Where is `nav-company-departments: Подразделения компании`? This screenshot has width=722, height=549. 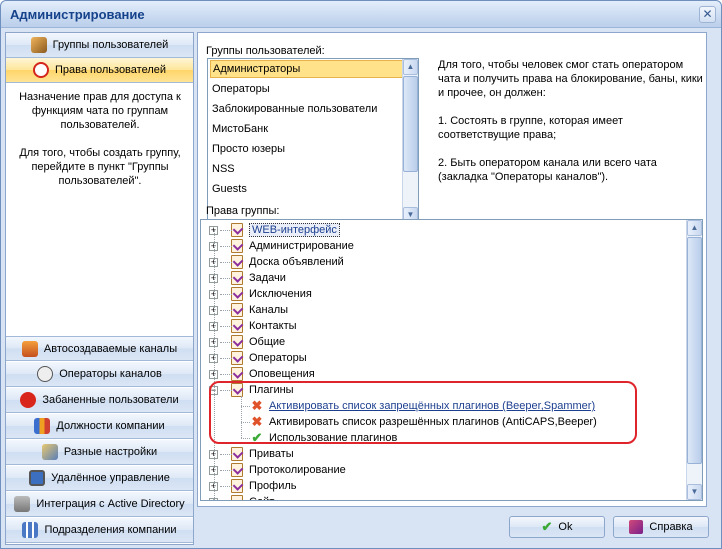 nav-company-departments: Подразделения компании is located at coordinates (99, 530).